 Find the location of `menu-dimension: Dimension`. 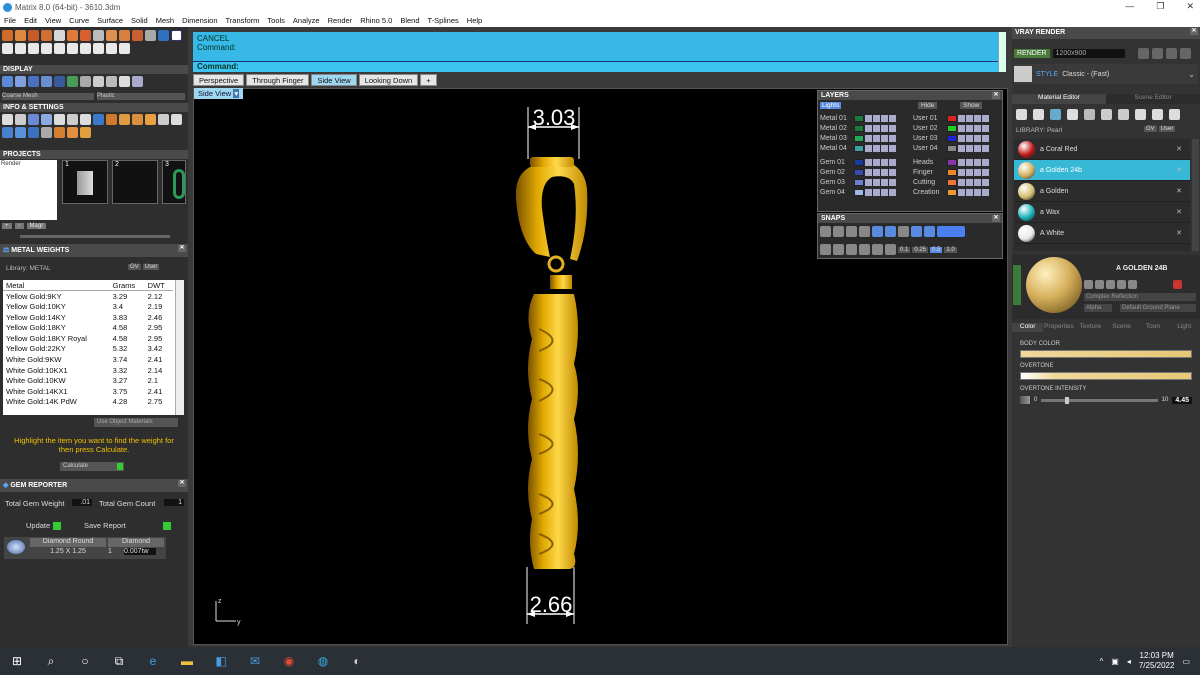

menu-dimension: Dimension is located at coordinates (199, 20).